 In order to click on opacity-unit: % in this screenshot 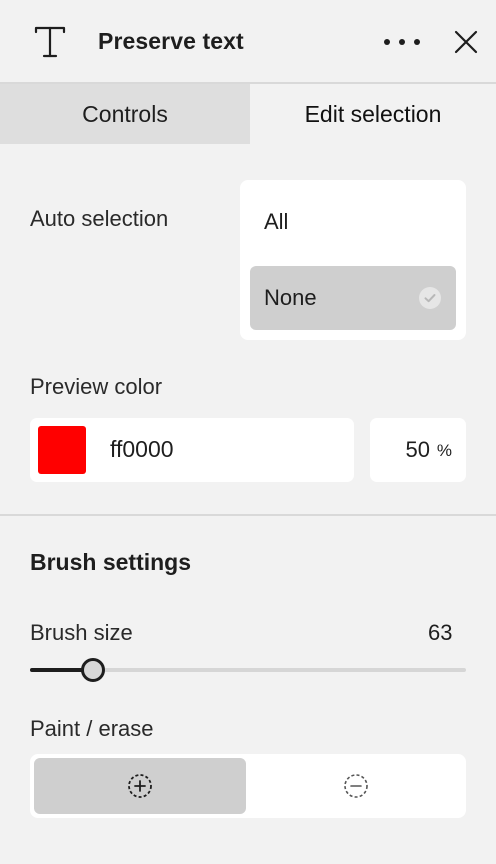, I will do `click(444, 450)`.